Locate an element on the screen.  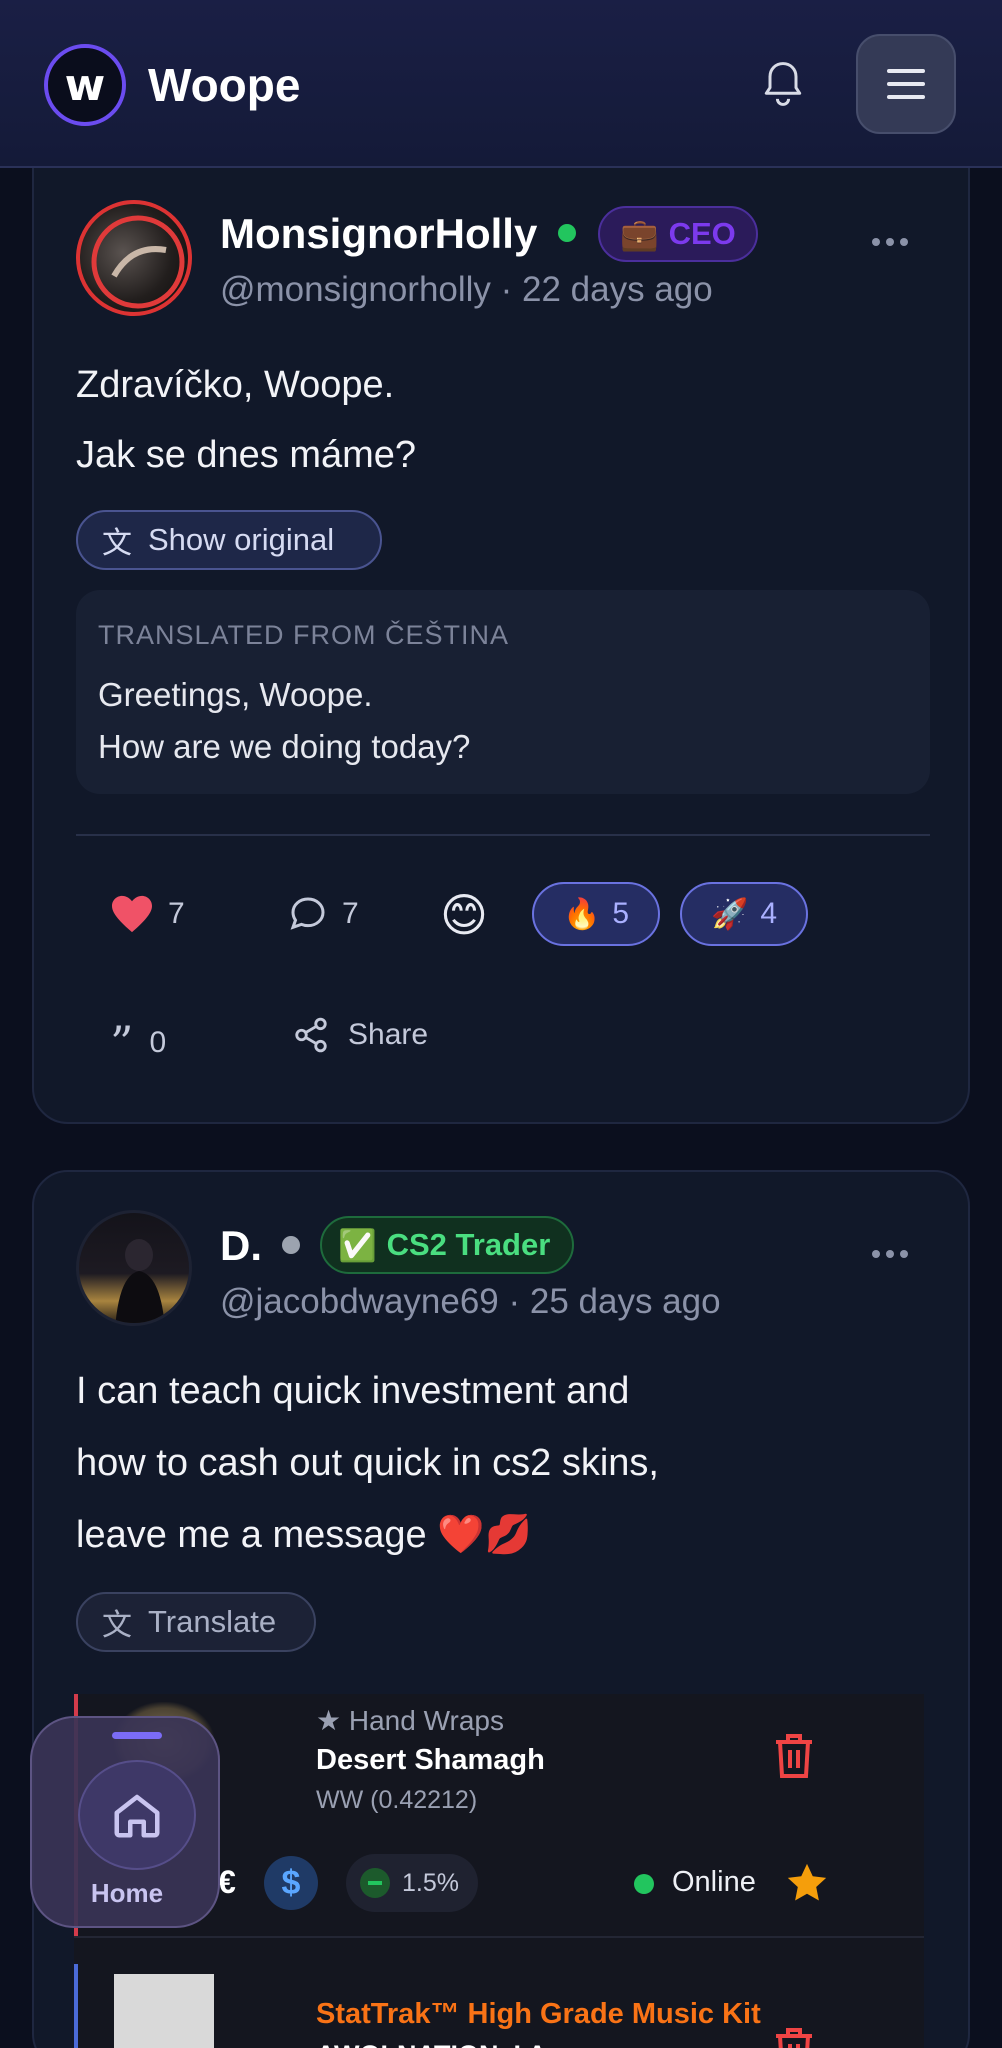
hamburger-icon is located at coordinates (906, 84).